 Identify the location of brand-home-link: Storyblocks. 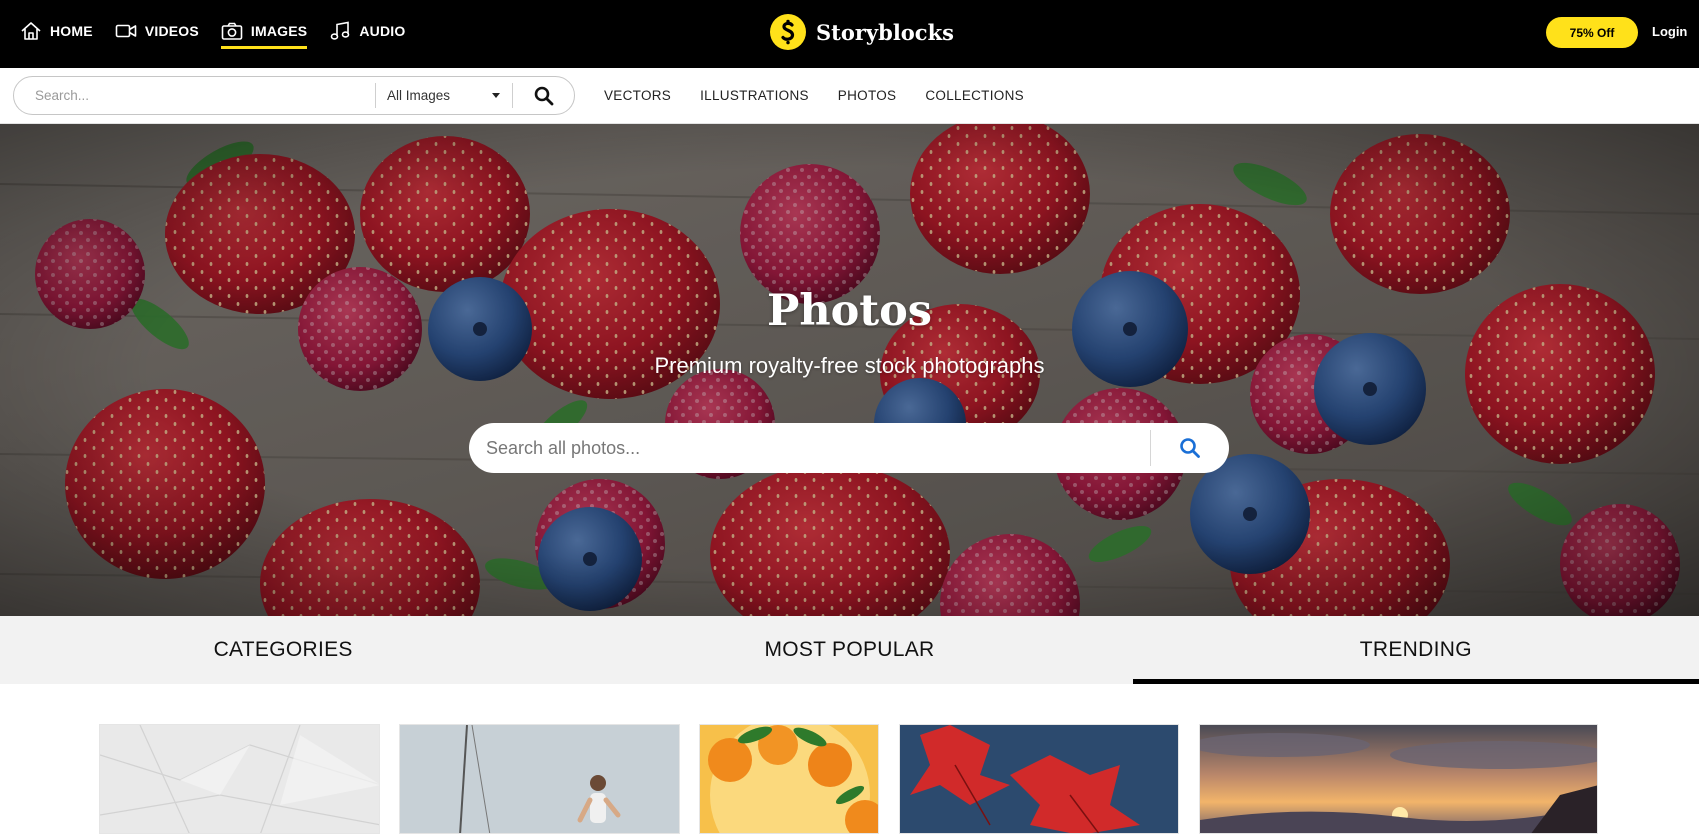
(862, 32).